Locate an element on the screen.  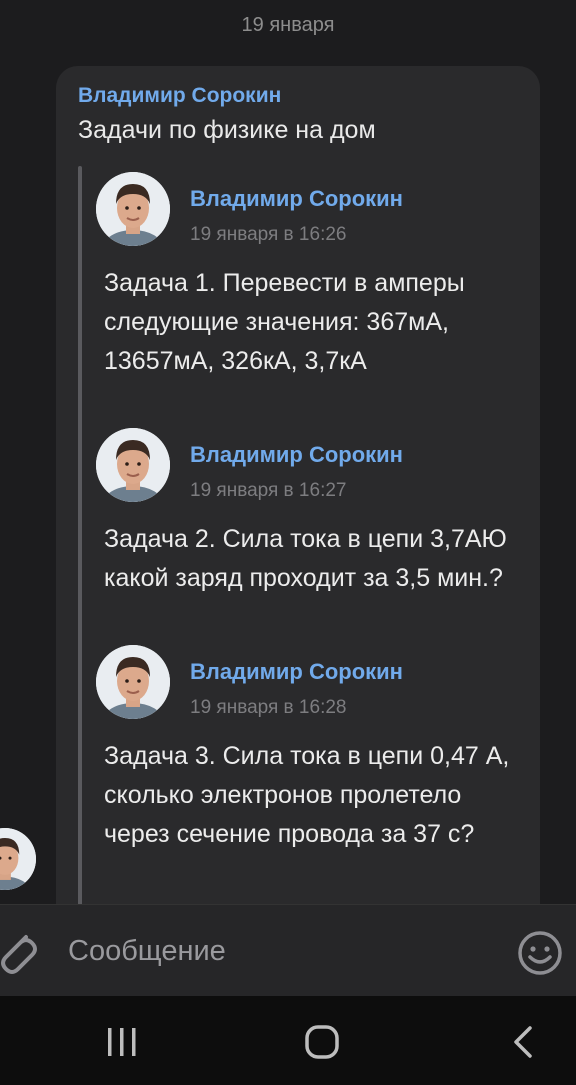
back-icon is located at coordinates (524, 1042).